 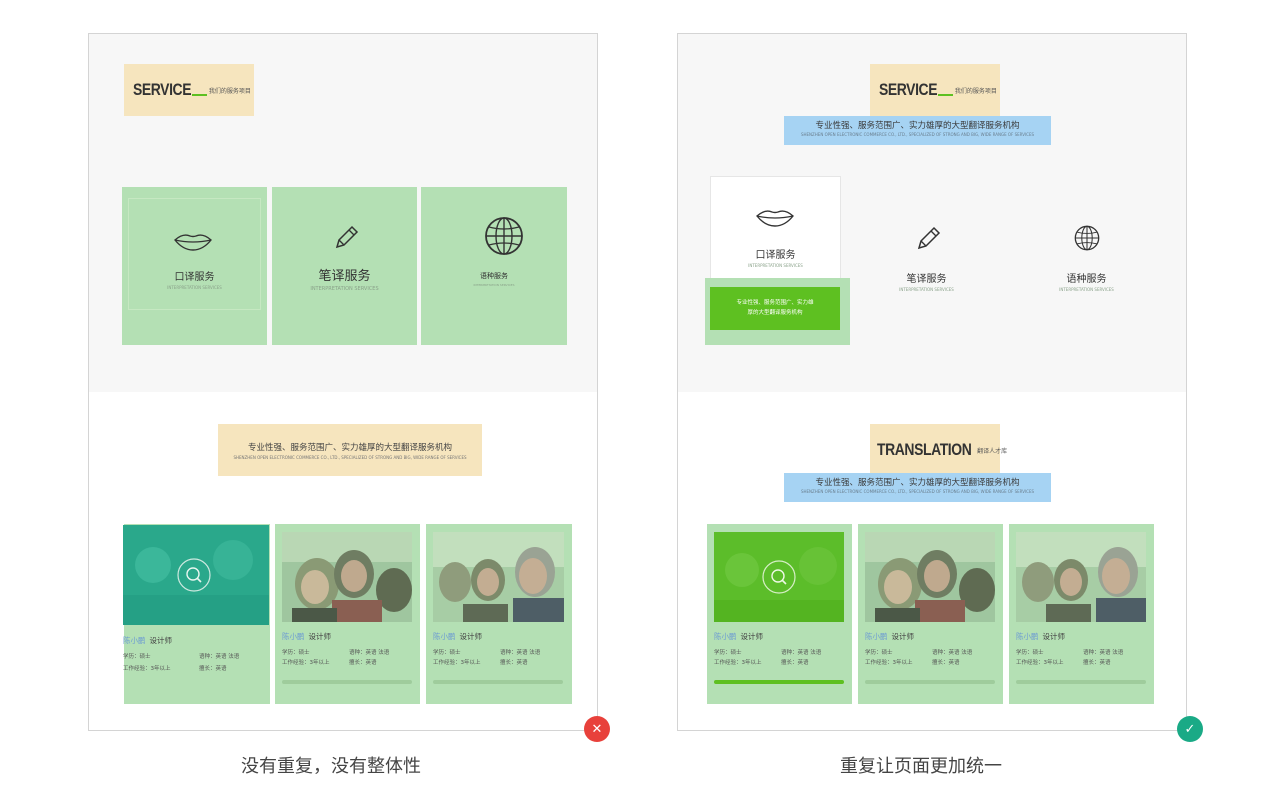 What do you see at coordinates (597, 729) in the screenshot?
I see `cross-mark-icon: ✕` at bounding box center [597, 729].